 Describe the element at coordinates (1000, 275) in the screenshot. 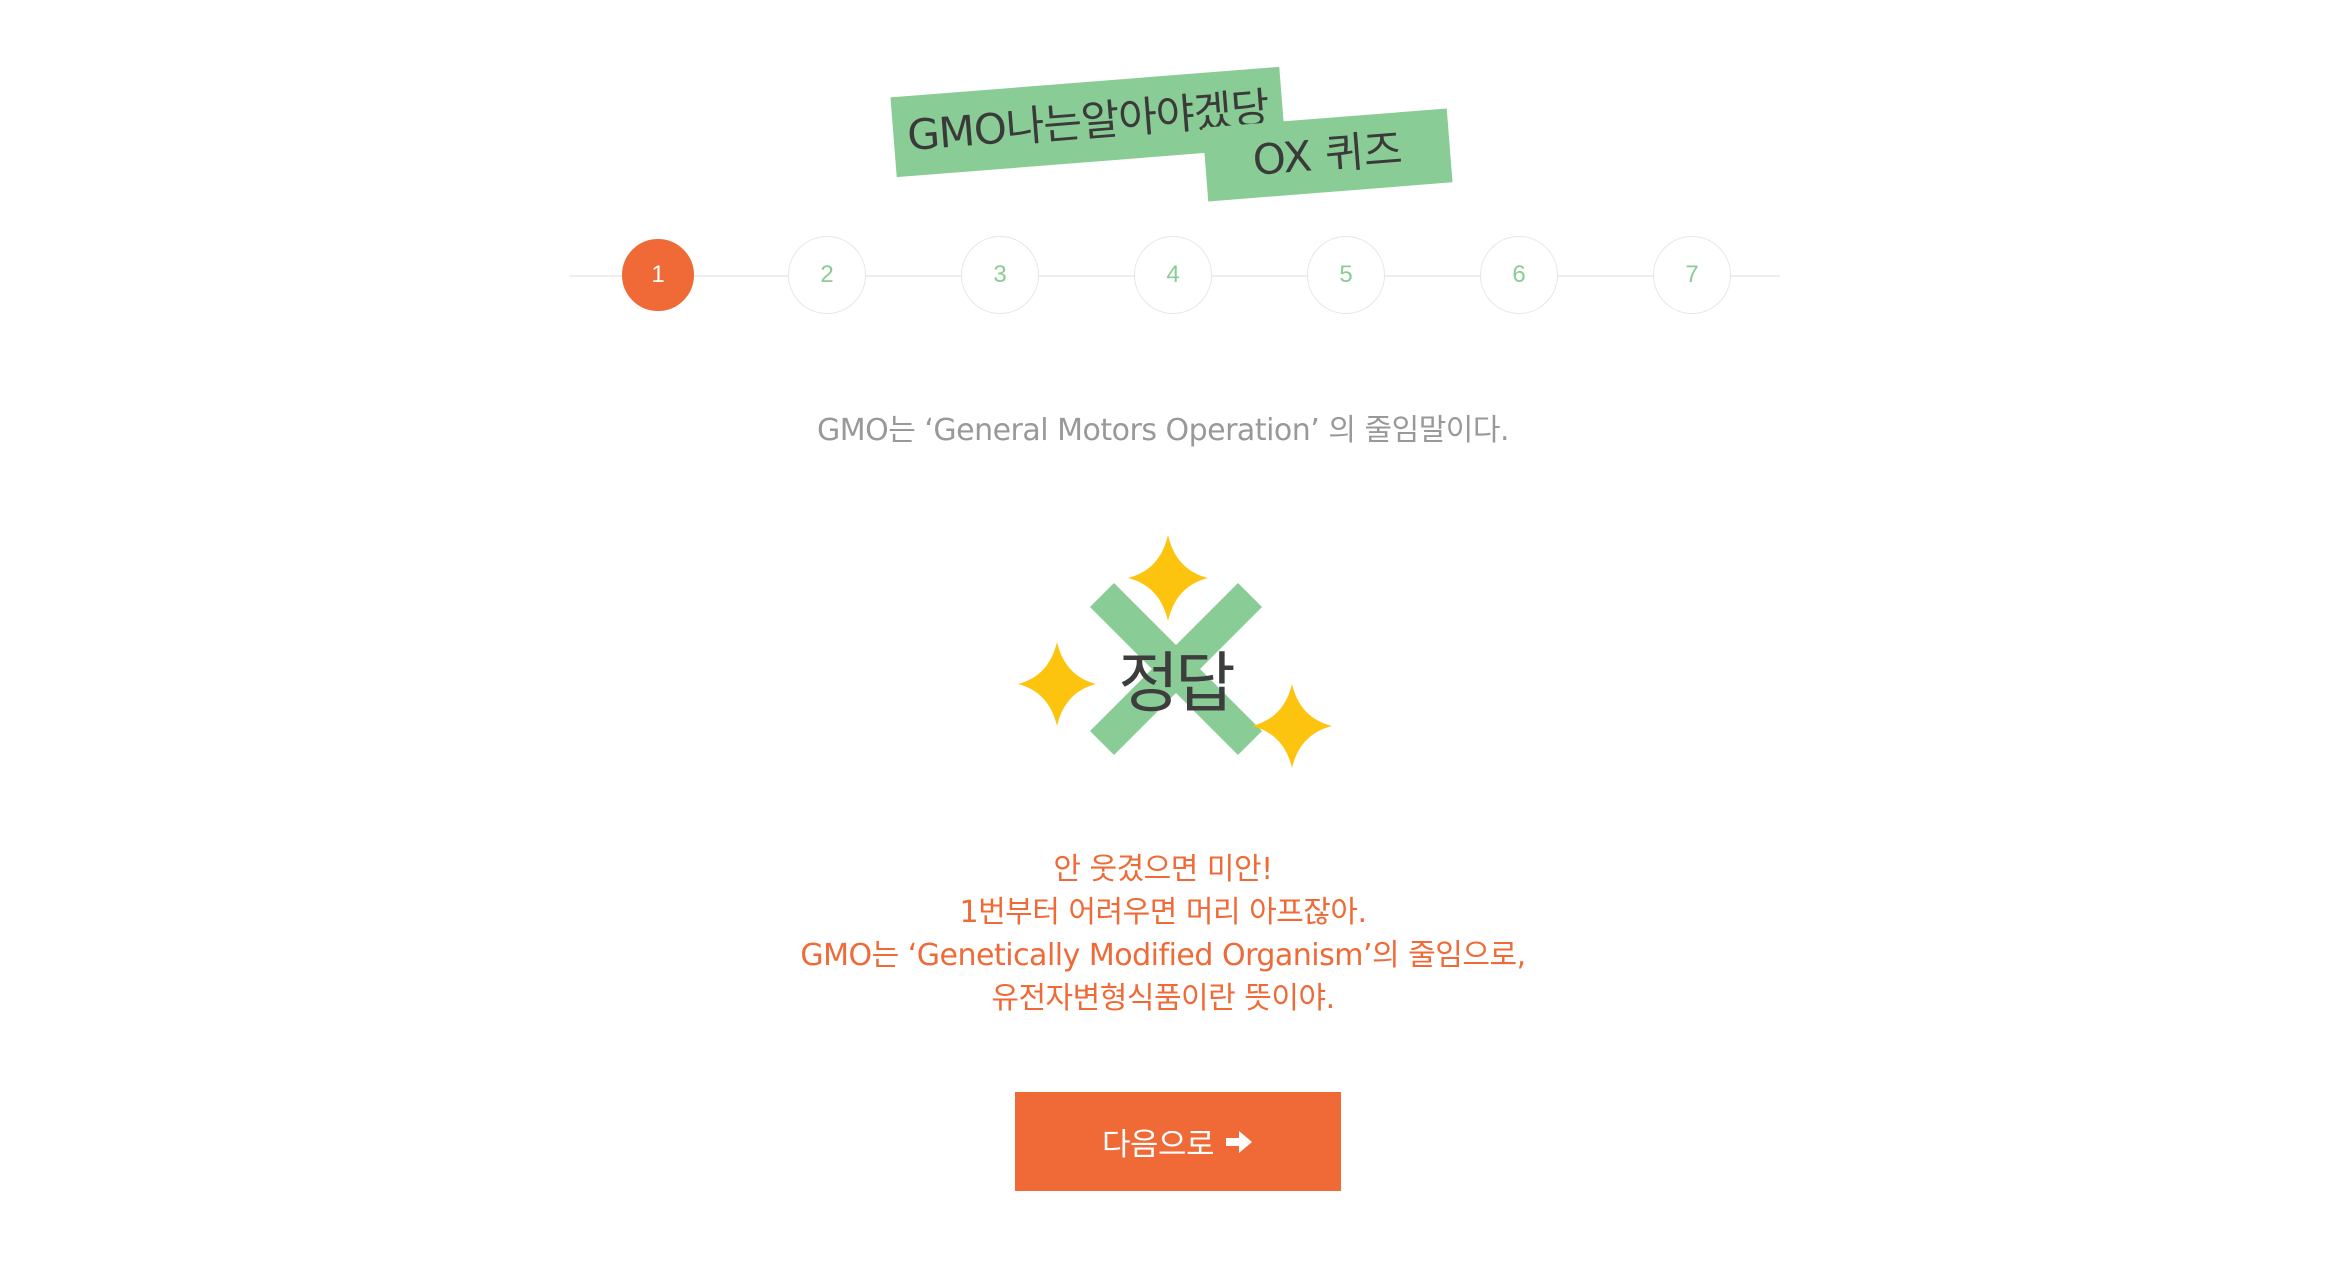

I see `step-3: 3` at that location.